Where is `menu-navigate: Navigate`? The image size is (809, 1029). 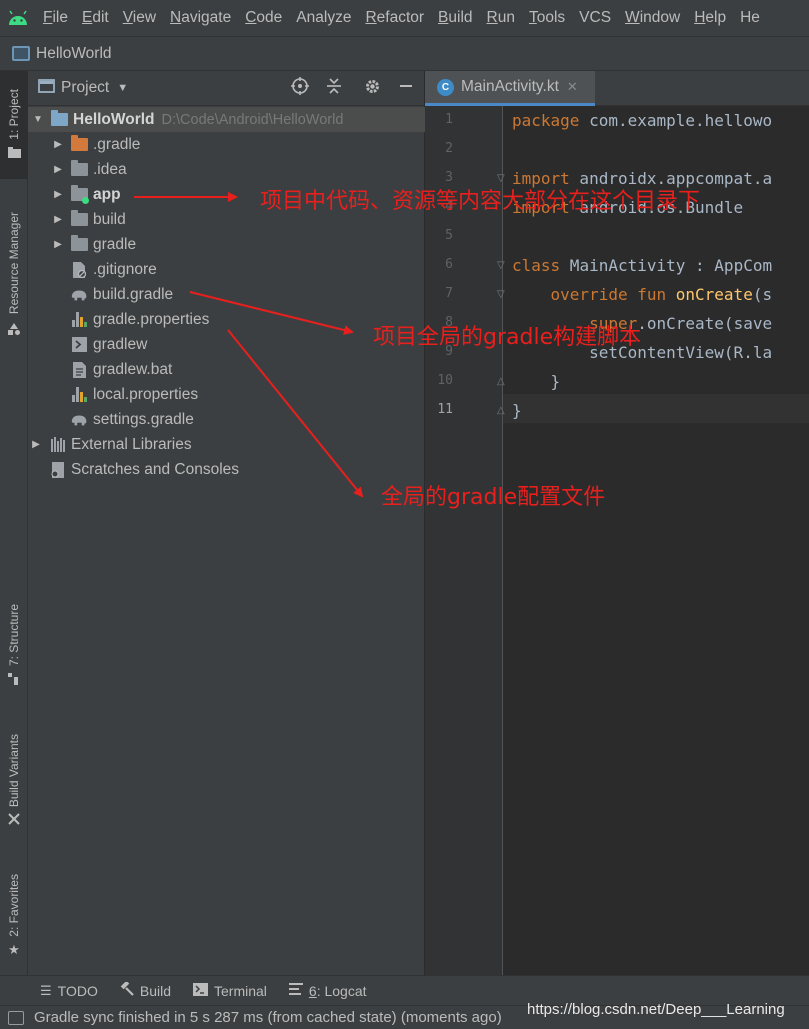
menu-navigate: Navigate is located at coordinates (200, 18).